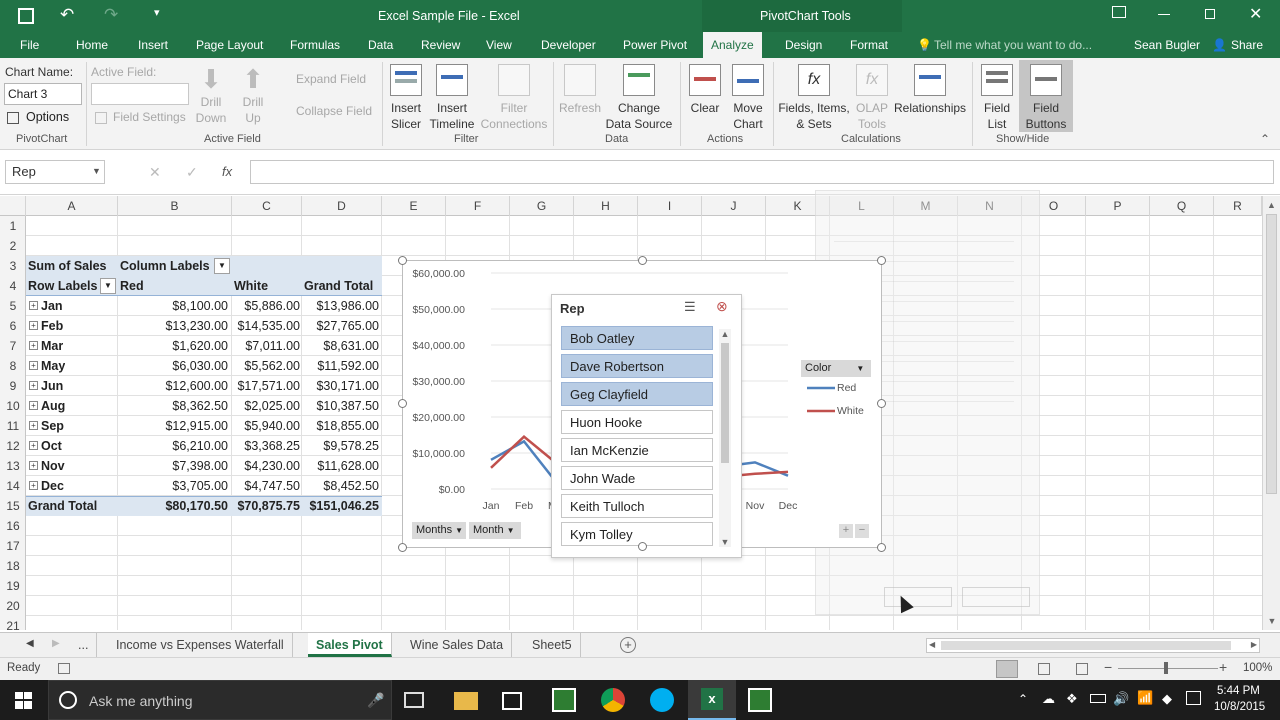 Image resolution: width=1280 pixels, height=720 pixels. What do you see at coordinates (342, 206) in the screenshot?
I see `column-header: D` at bounding box center [342, 206].